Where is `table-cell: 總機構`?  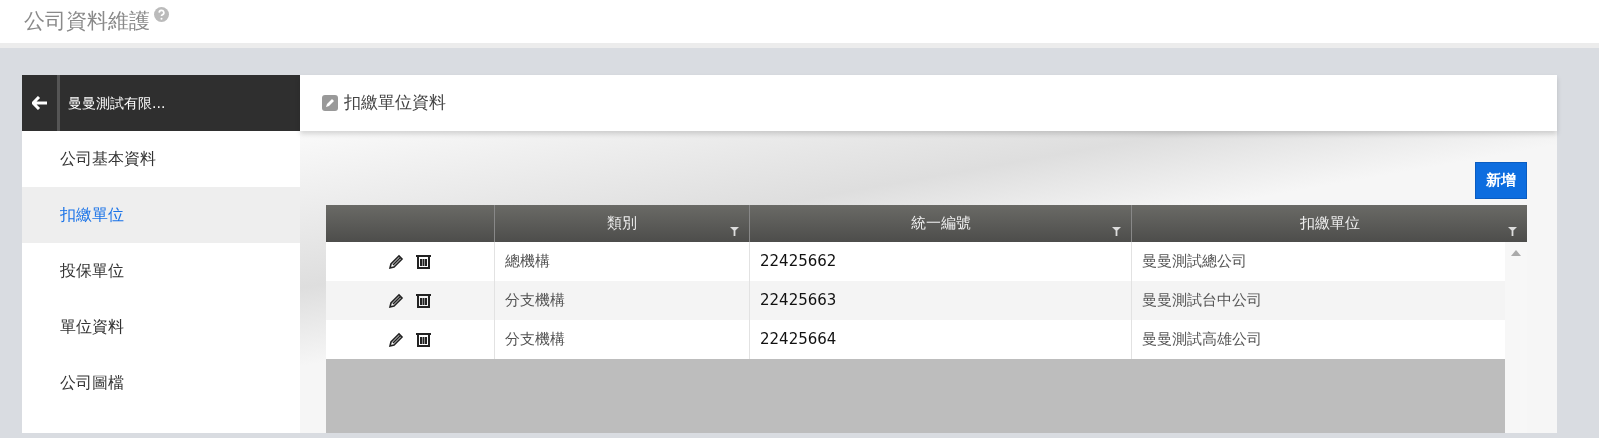
table-cell: 總機構 is located at coordinates (621, 261).